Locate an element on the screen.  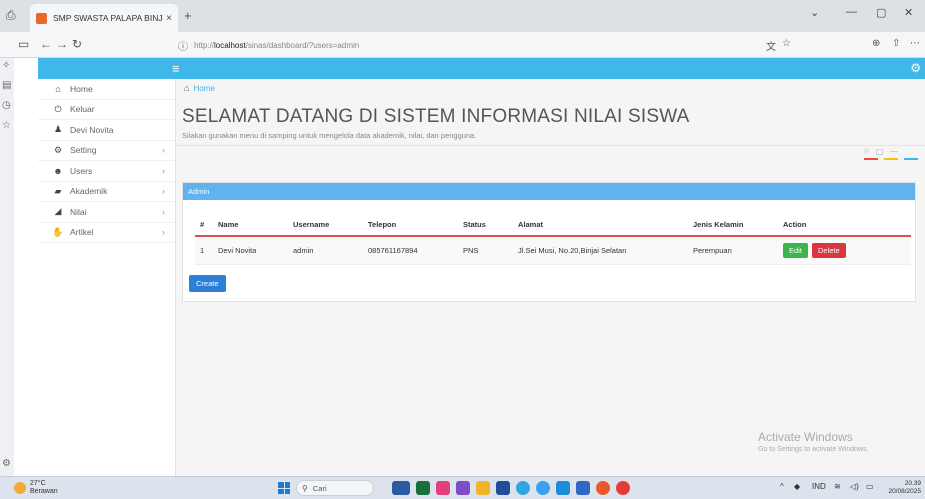
browser-menu-icon: ⋯ is located at coordinates (915, 43).